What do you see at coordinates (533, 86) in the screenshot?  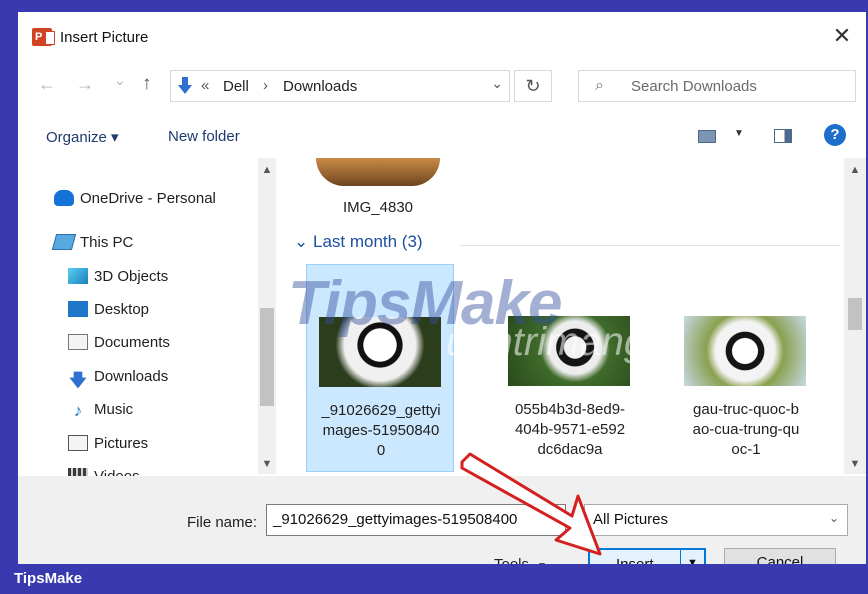 I see `refresh-button: ↻` at bounding box center [533, 86].